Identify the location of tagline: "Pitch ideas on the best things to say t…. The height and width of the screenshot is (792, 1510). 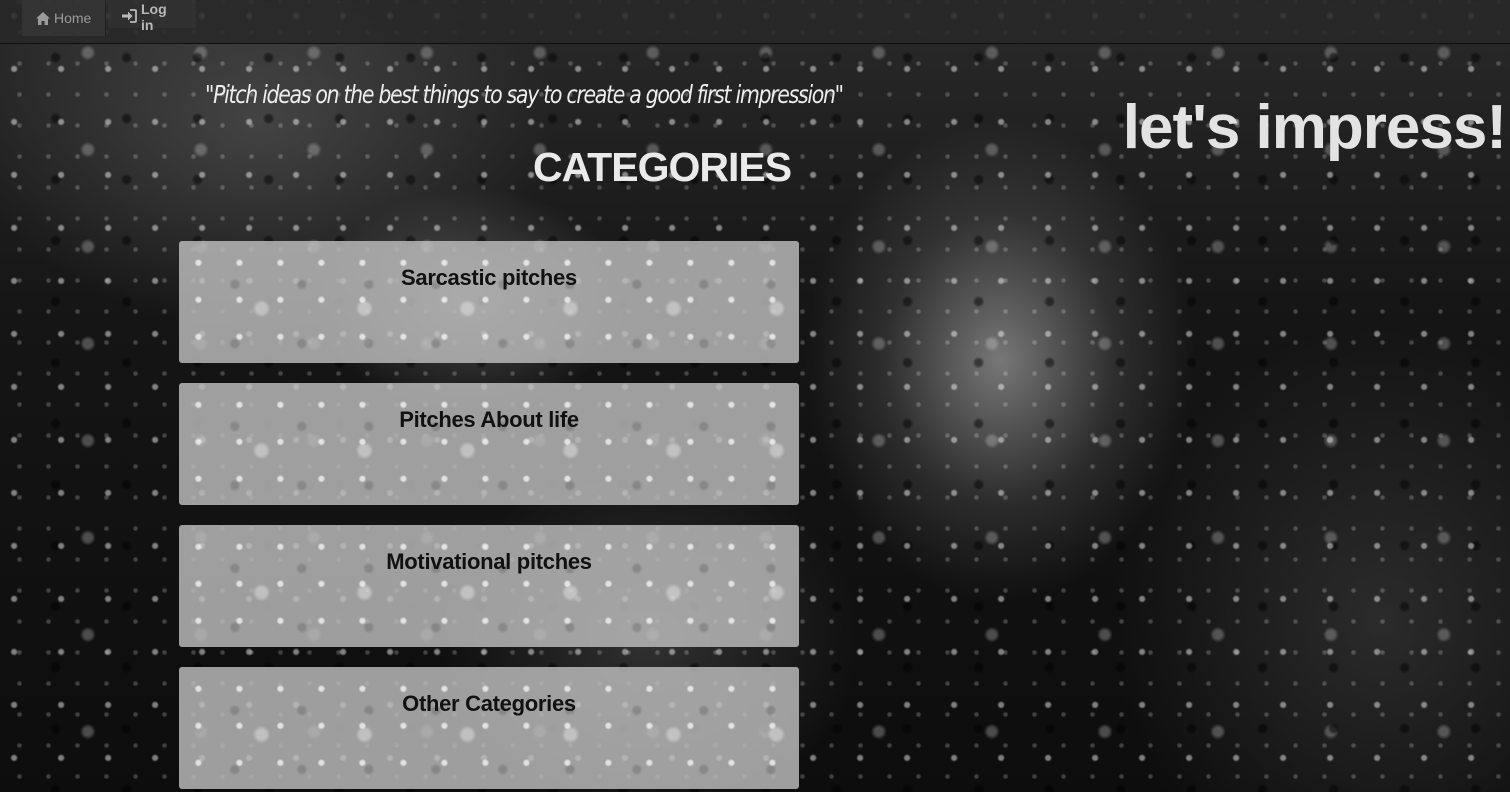
(524, 94).